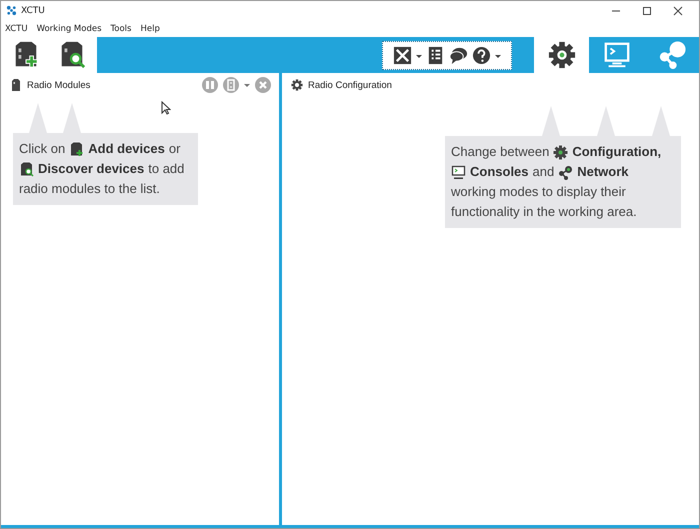  I want to click on tools-icon, so click(402, 55).